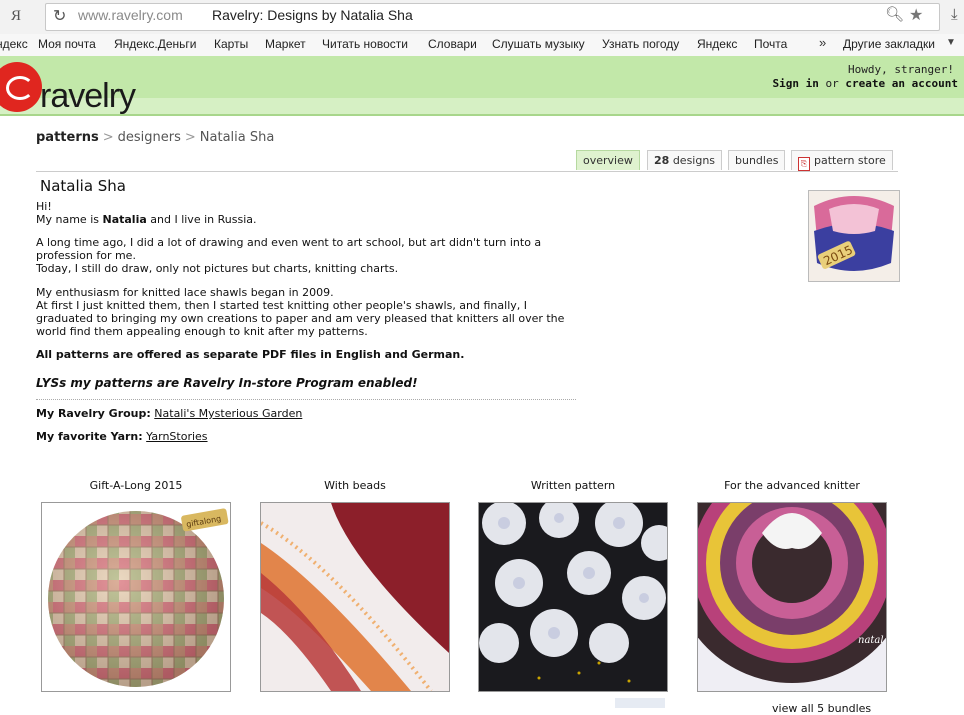  I want to click on bookmark-item: Маркет, so click(285, 44).